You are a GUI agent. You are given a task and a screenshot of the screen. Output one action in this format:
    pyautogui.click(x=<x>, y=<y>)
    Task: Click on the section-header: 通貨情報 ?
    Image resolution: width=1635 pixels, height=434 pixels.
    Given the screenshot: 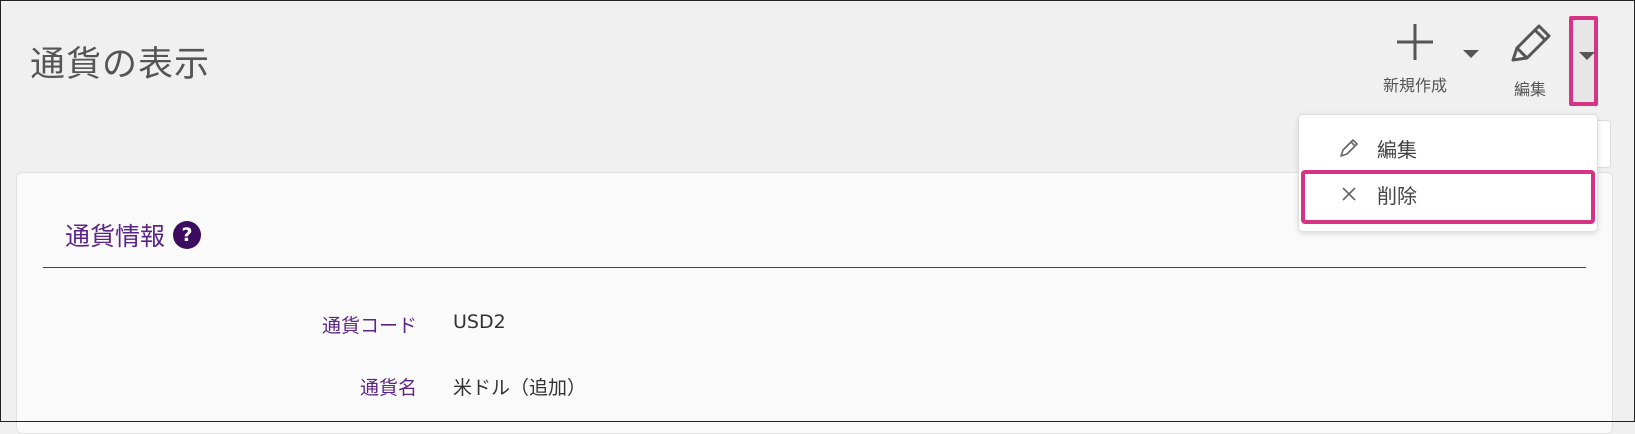 What is the action you would take?
    pyautogui.click(x=133, y=235)
    